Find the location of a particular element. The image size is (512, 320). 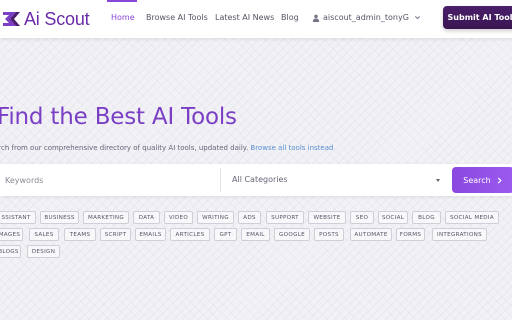

chevron-right-icon is located at coordinates (499, 180).